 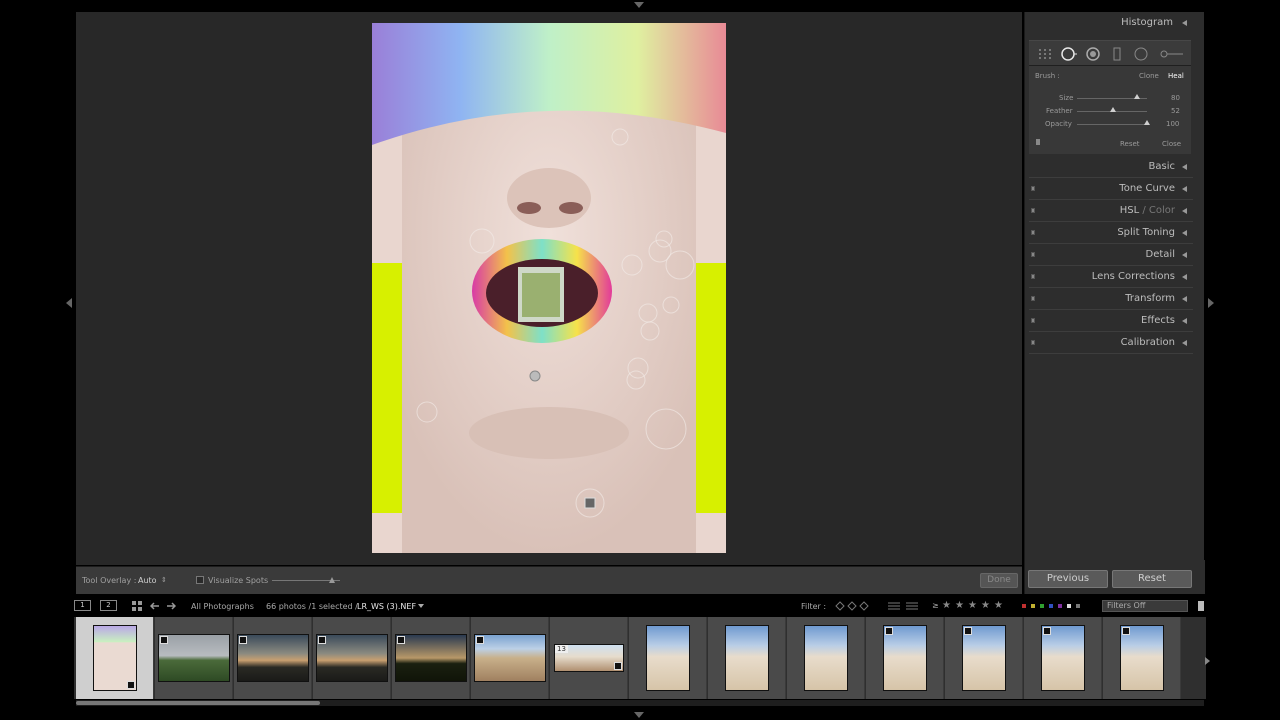 What do you see at coordinates (1051, 606) in the screenshot?
I see `blue-label-filter-icon` at bounding box center [1051, 606].